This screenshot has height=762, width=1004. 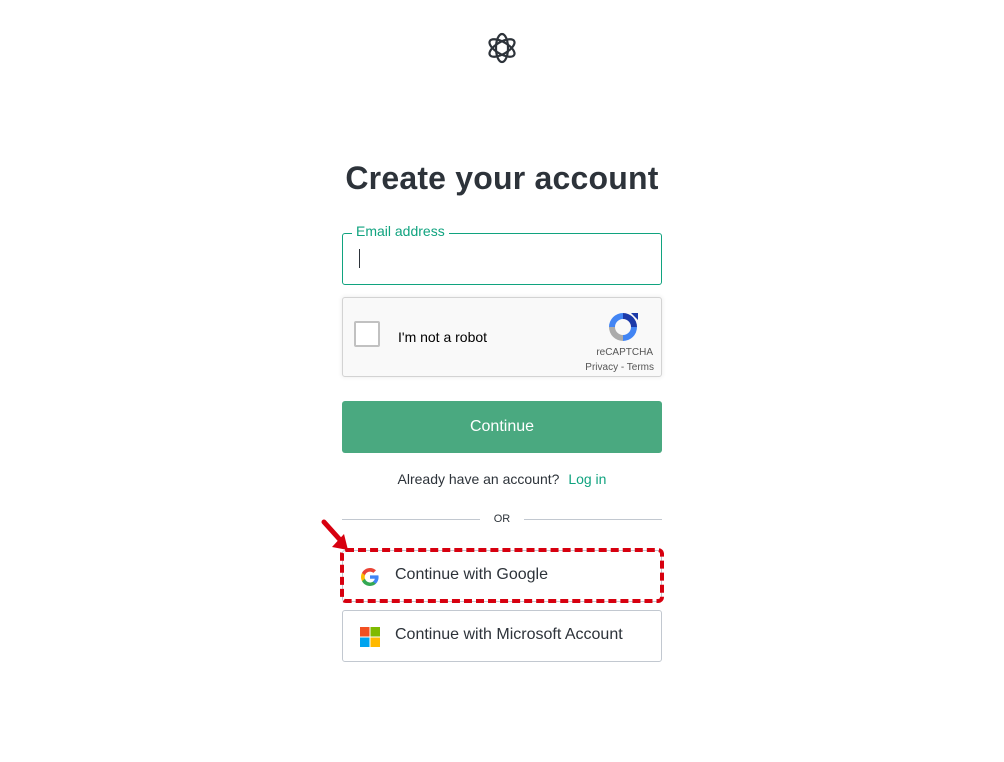 I want to click on recaptcha-brand: reCAPTCHA, so click(x=624, y=352).